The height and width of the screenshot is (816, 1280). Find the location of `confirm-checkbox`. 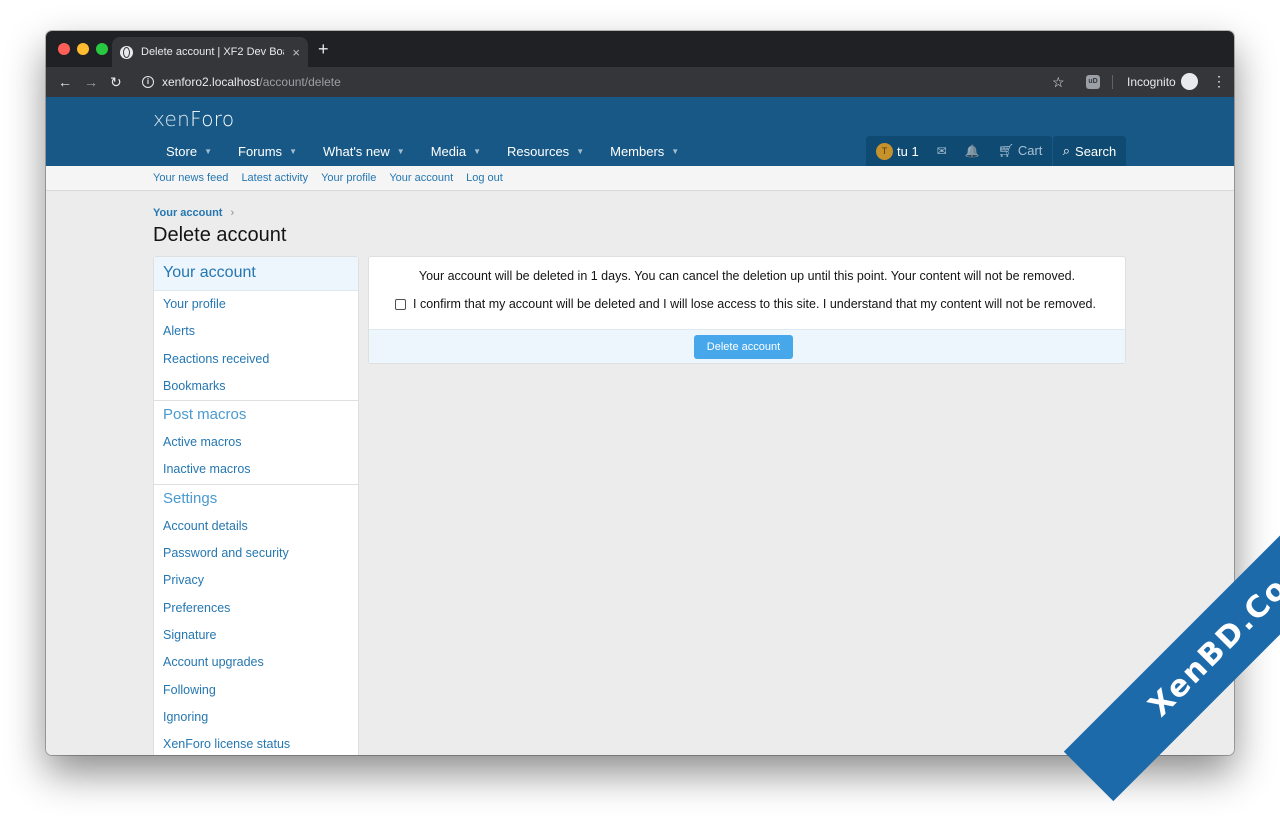

confirm-checkbox is located at coordinates (400, 304).